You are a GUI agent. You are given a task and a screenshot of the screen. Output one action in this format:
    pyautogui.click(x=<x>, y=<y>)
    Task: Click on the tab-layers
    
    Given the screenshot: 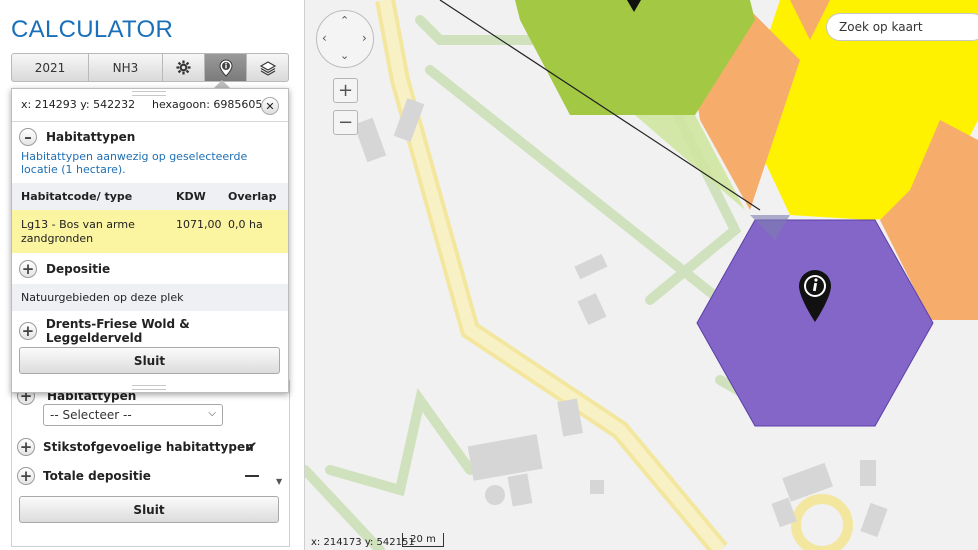 What is the action you would take?
    pyautogui.click(x=267, y=67)
    